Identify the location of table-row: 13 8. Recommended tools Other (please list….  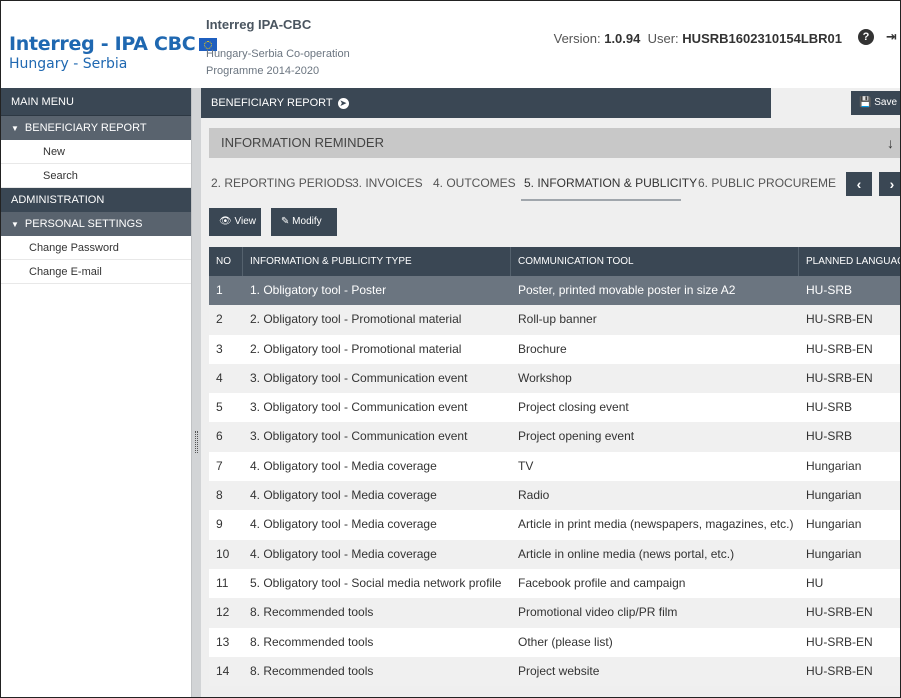
(554, 642).